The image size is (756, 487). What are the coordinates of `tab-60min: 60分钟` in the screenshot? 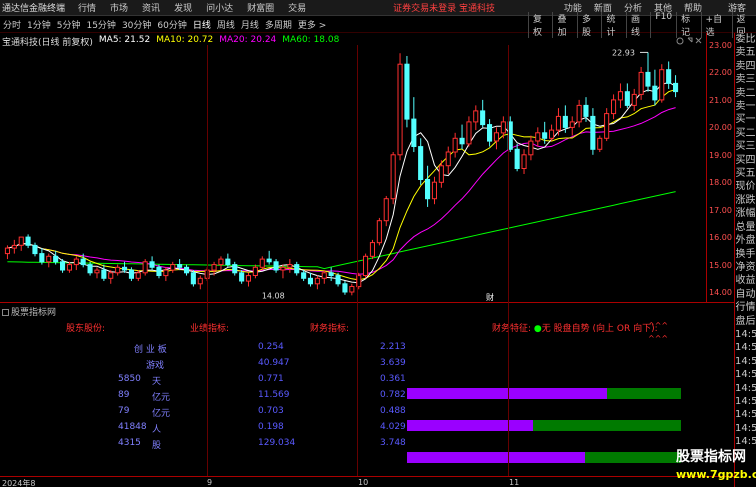 It's located at (171, 24).